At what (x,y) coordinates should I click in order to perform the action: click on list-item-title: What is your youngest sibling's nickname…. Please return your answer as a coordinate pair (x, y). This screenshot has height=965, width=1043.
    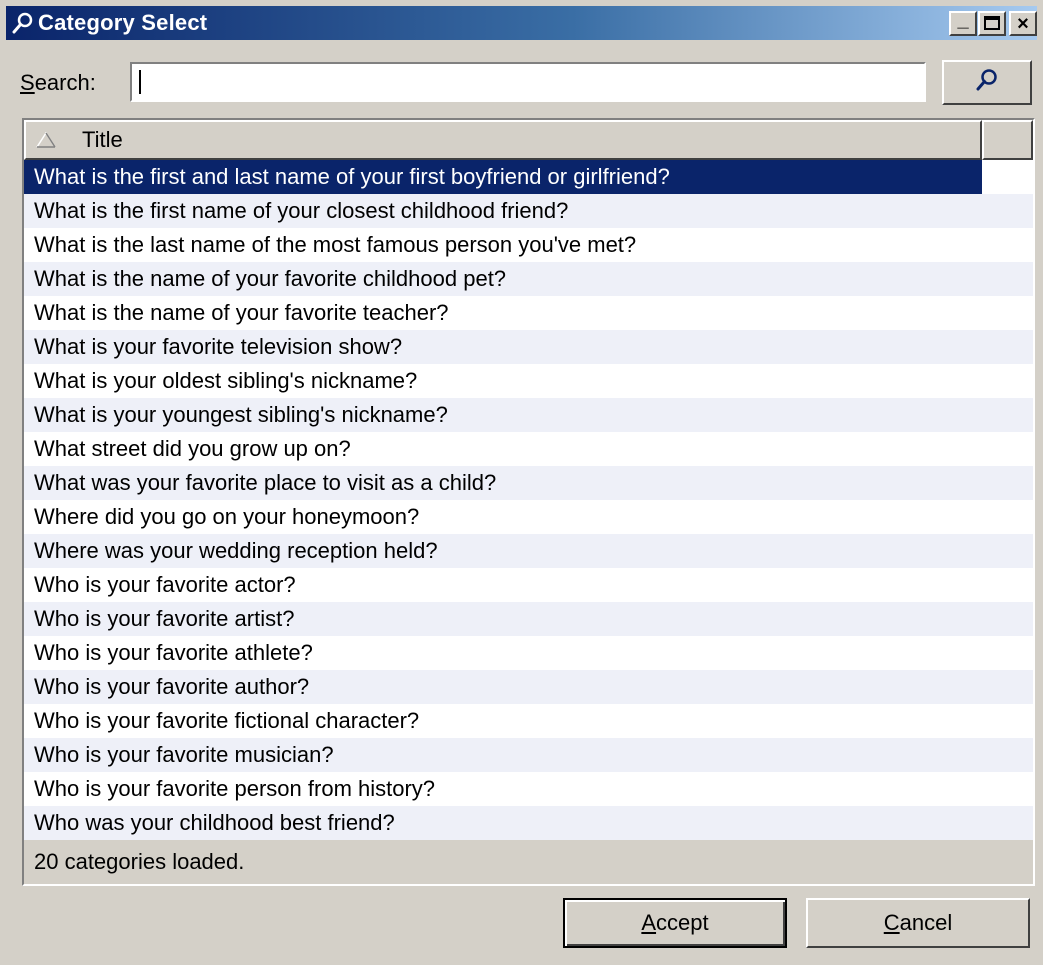
    Looking at the image, I should click on (503, 415).